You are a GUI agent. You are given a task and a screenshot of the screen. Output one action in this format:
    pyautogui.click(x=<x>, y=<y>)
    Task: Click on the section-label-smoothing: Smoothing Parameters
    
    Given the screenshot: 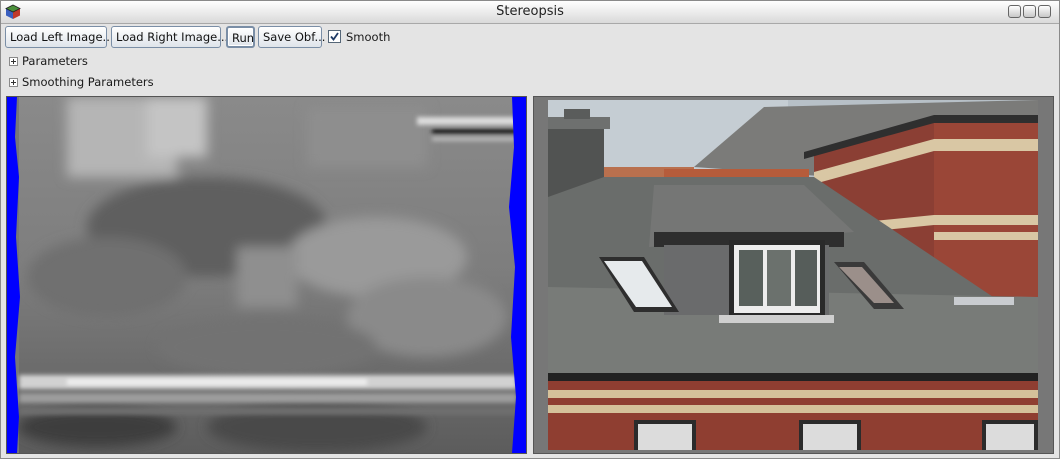 What is the action you would take?
    pyautogui.click(x=88, y=82)
    